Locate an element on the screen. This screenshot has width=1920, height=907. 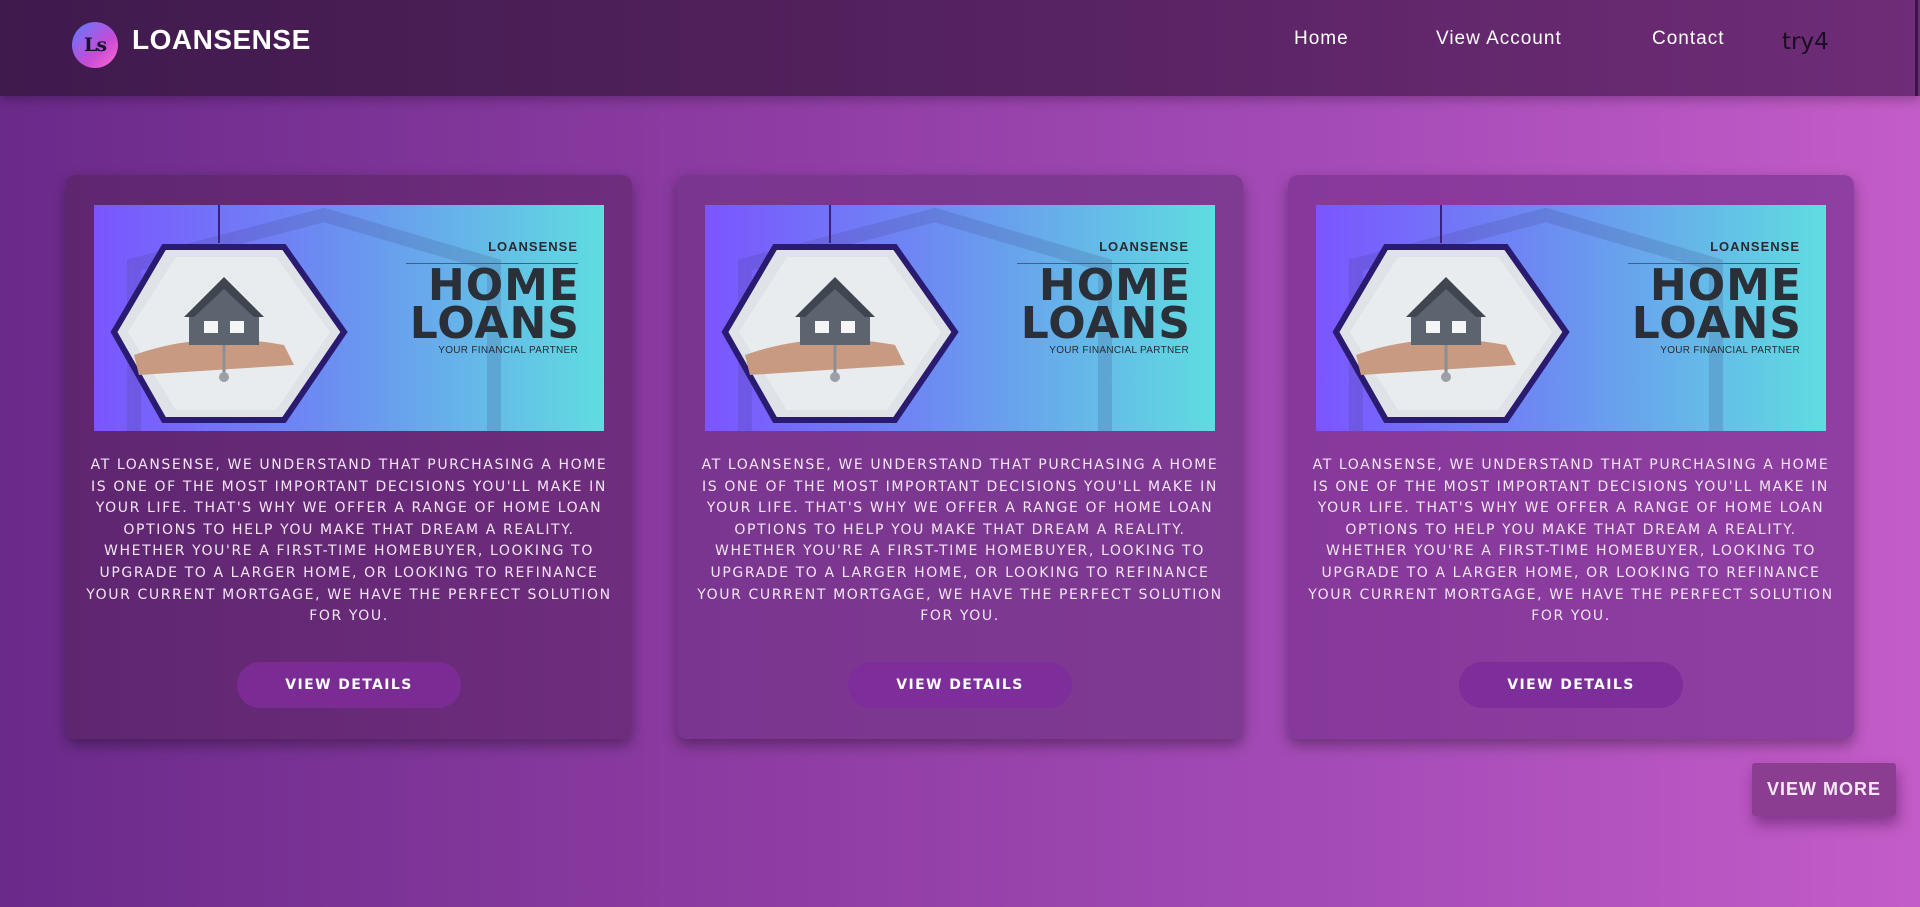
nav-home: Home is located at coordinates (1321, 39).